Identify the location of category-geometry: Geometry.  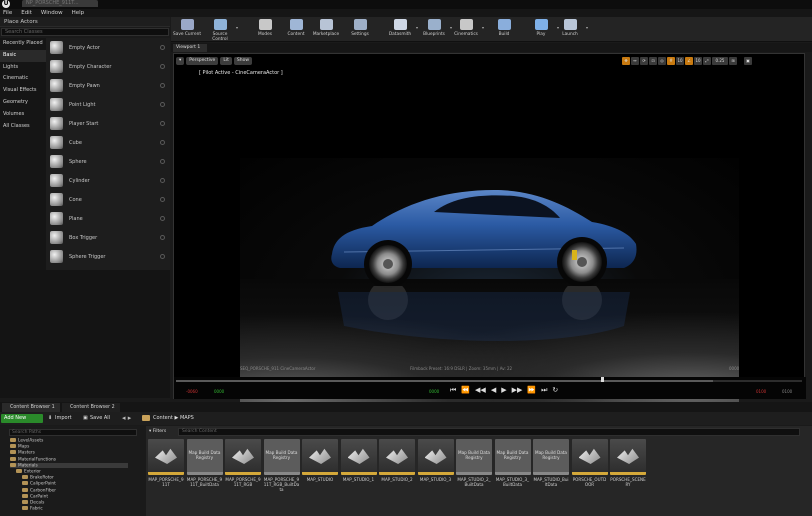
(23, 103).